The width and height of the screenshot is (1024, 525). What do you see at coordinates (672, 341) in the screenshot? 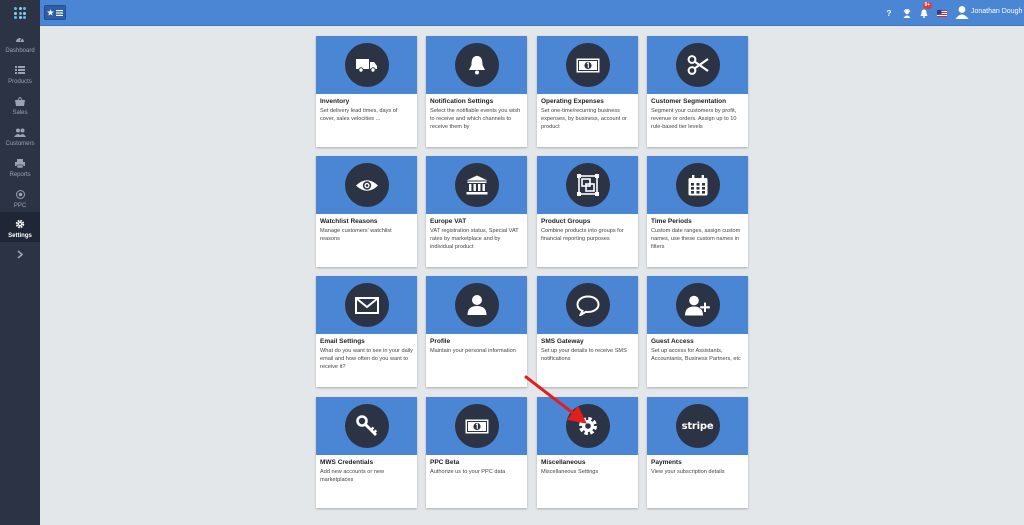
I see `card-title: Guest Access` at bounding box center [672, 341].